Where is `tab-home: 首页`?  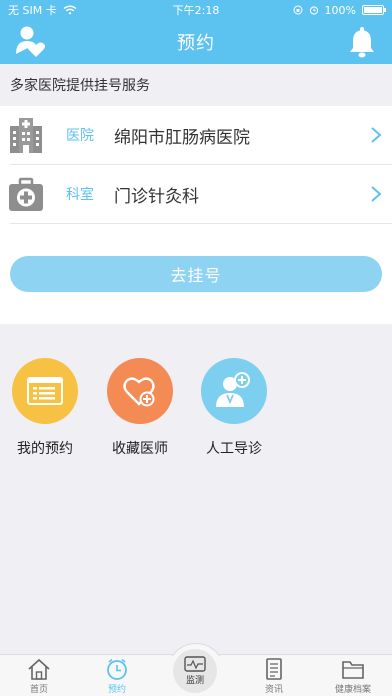
tab-home: 首页 is located at coordinates (39, 675).